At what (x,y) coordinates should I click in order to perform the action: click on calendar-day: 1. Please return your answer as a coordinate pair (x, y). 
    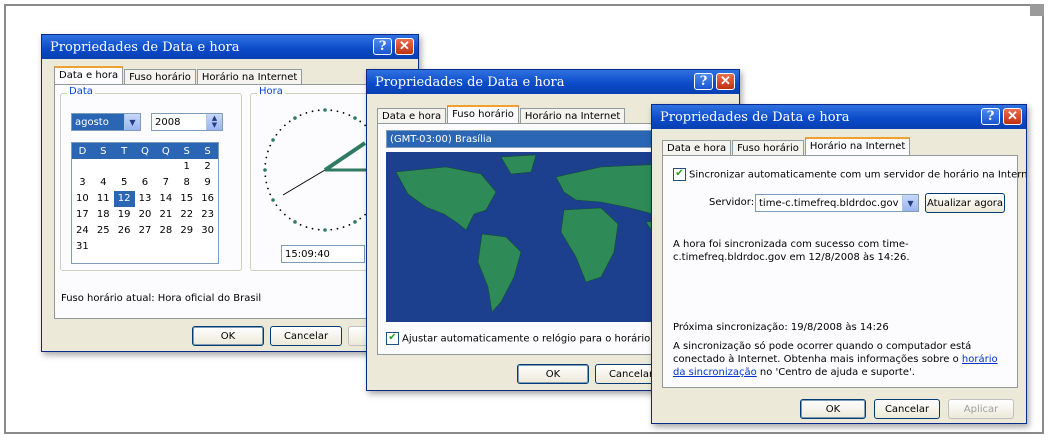
    Looking at the image, I should click on (186, 167).